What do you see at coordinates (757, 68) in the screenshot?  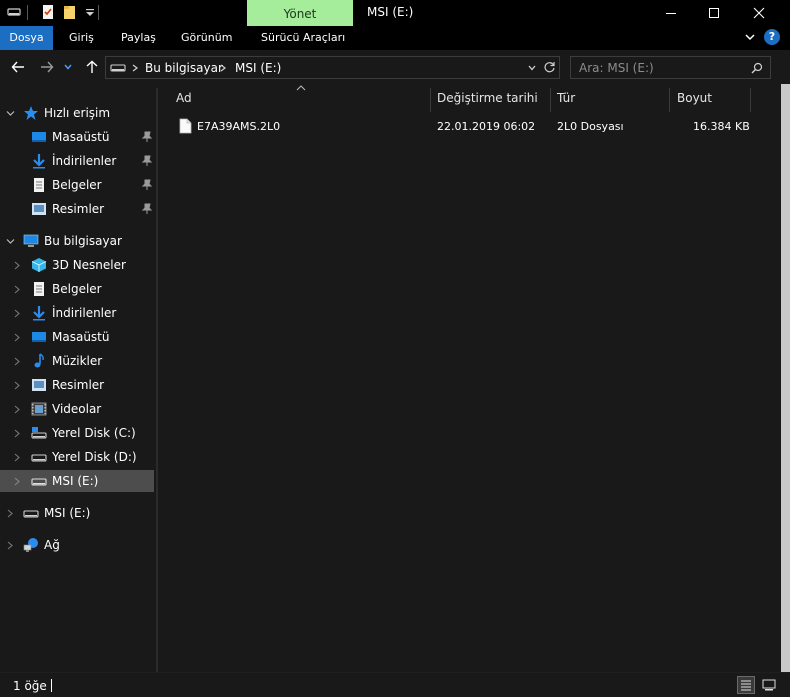 I see `search-icon` at bounding box center [757, 68].